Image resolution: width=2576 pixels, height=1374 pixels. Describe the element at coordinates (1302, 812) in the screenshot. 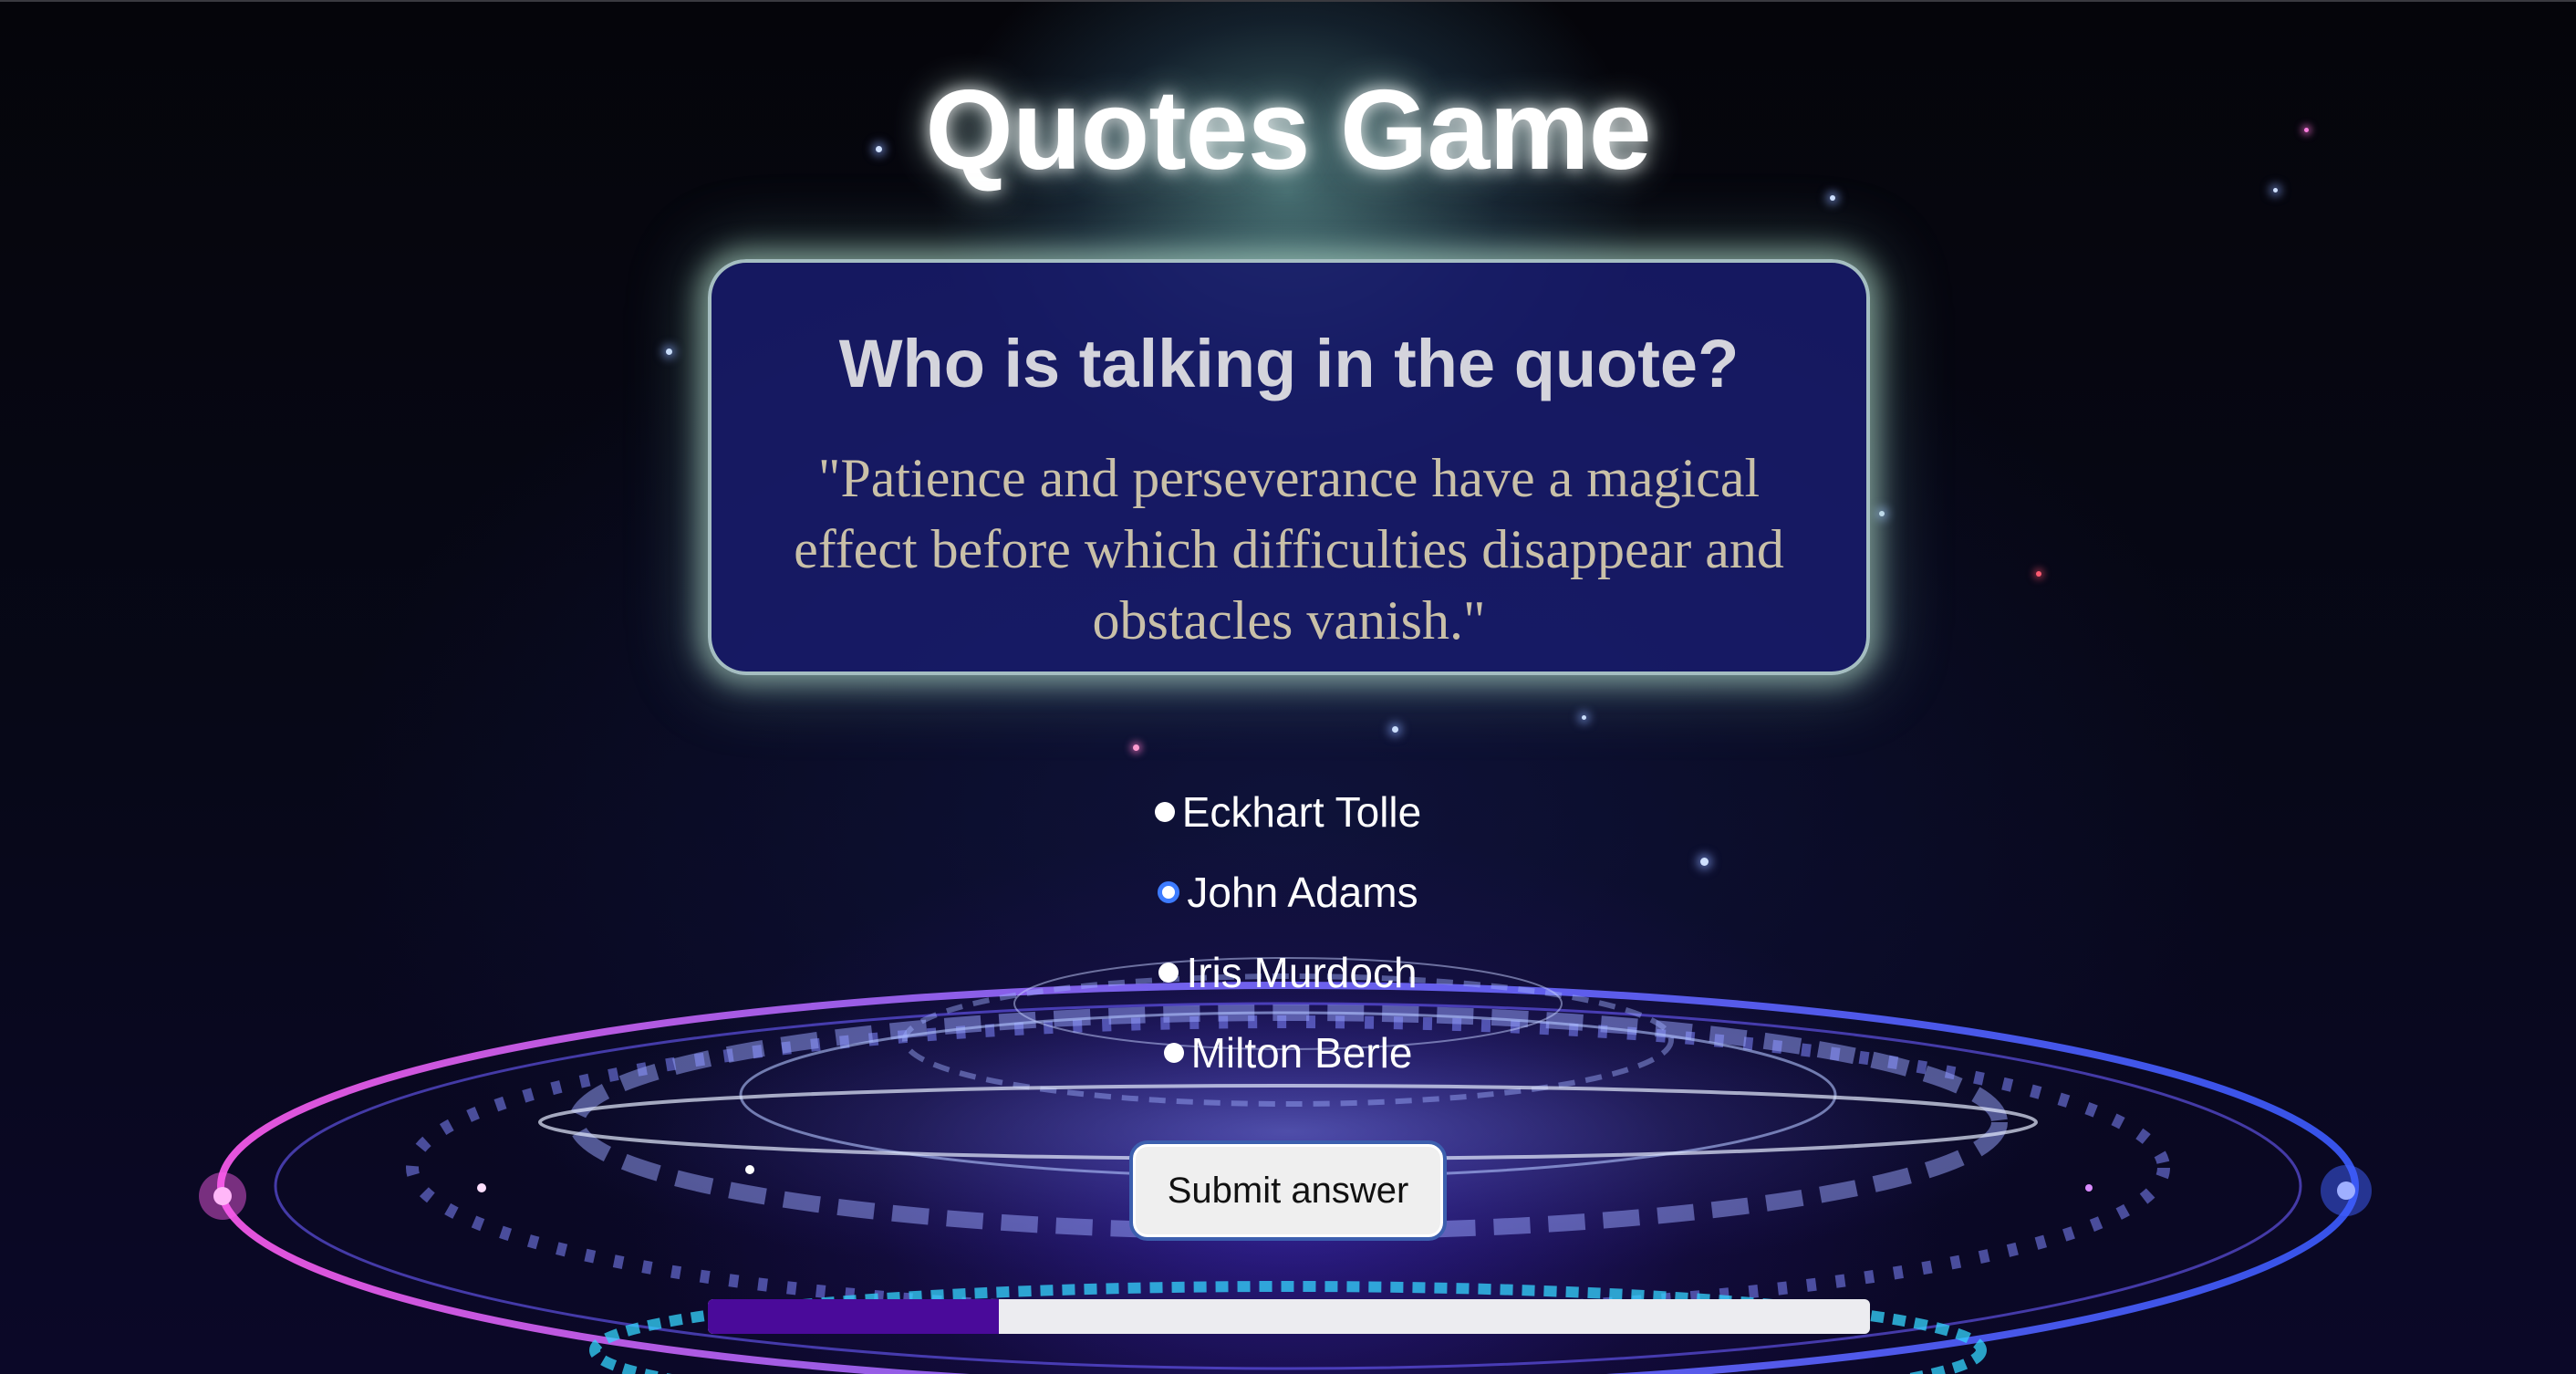

I see `answer-option-label: Eckhart Tolle` at that location.